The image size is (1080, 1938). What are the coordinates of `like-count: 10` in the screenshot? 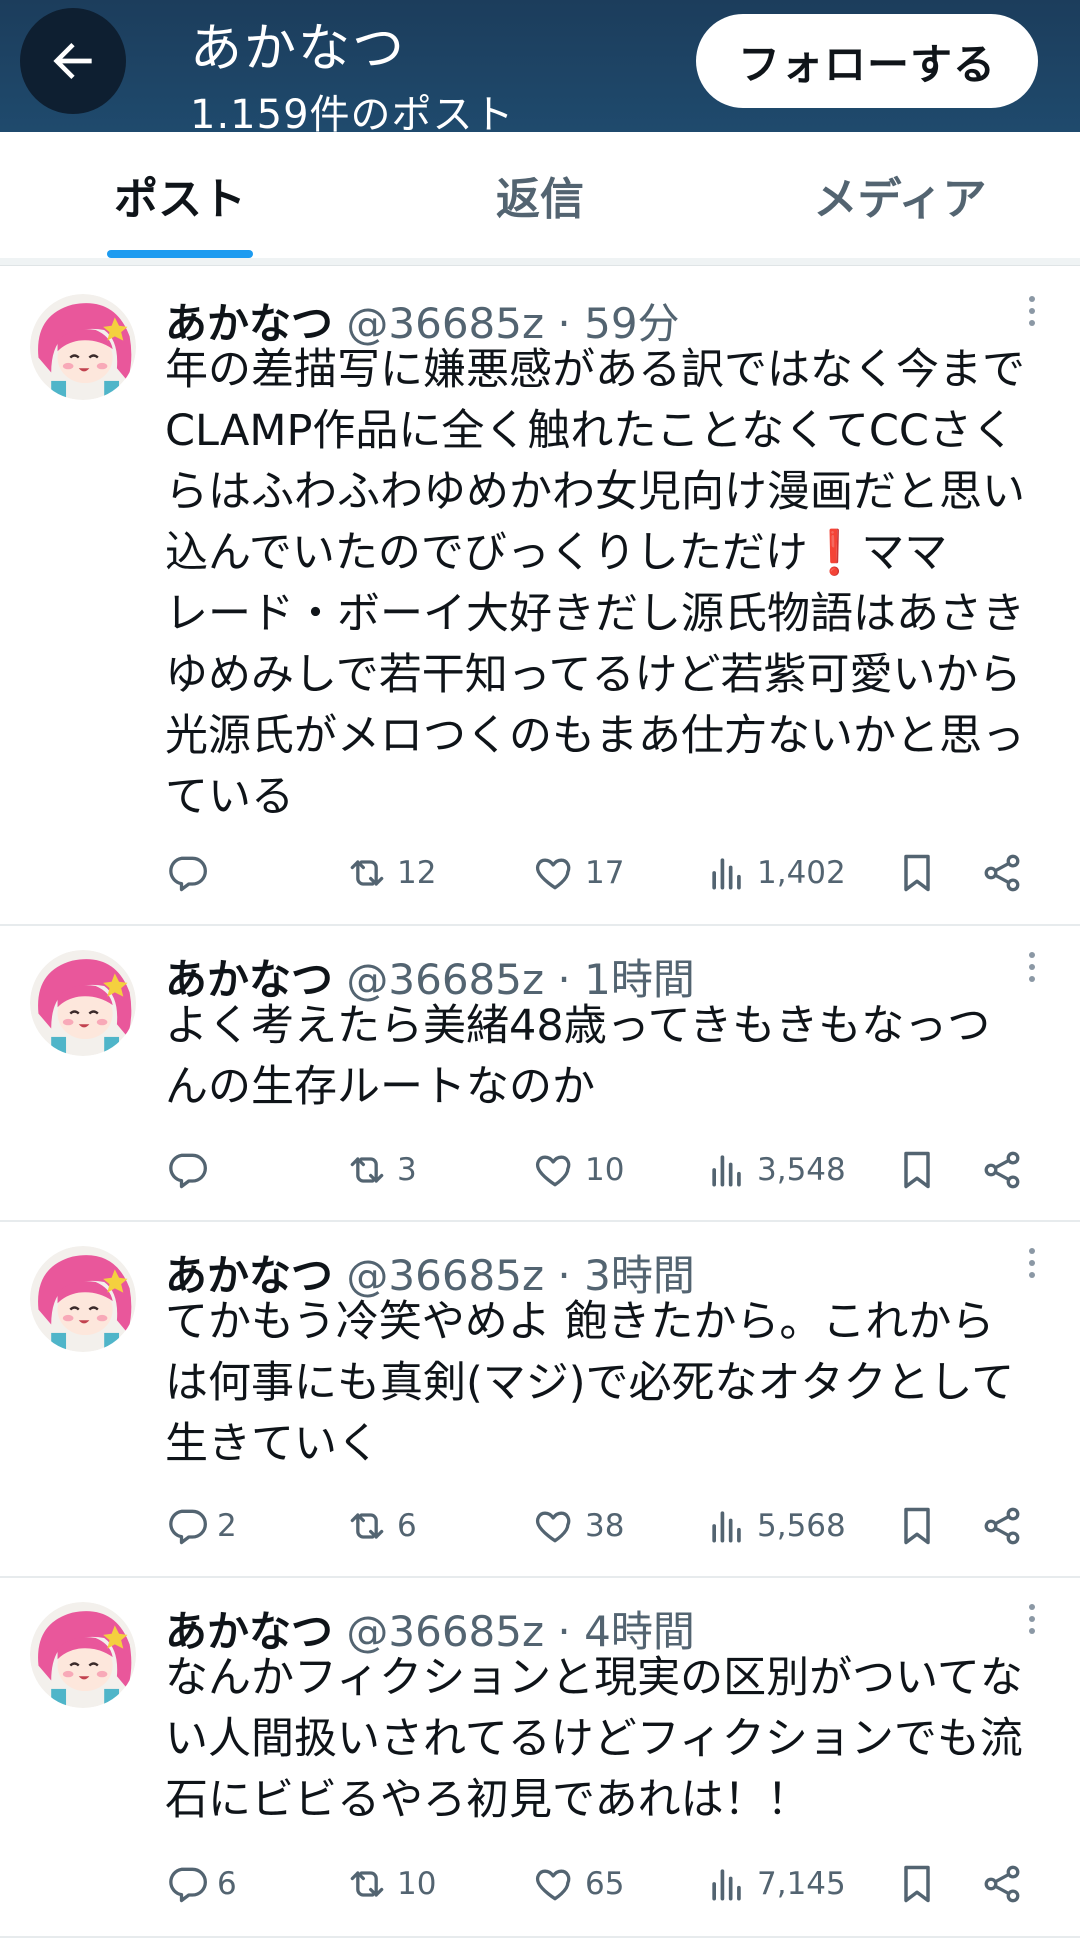 It's located at (605, 1170).